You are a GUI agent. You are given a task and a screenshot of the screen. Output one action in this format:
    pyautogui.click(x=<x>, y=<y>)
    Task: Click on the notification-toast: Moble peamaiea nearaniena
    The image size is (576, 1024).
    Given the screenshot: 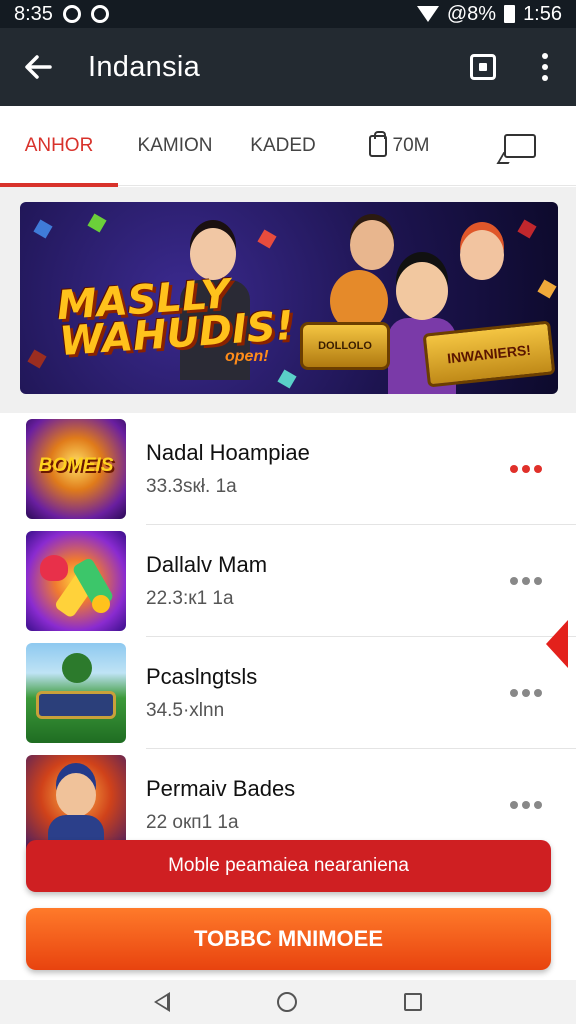 What is the action you would take?
    pyautogui.click(x=288, y=866)
    